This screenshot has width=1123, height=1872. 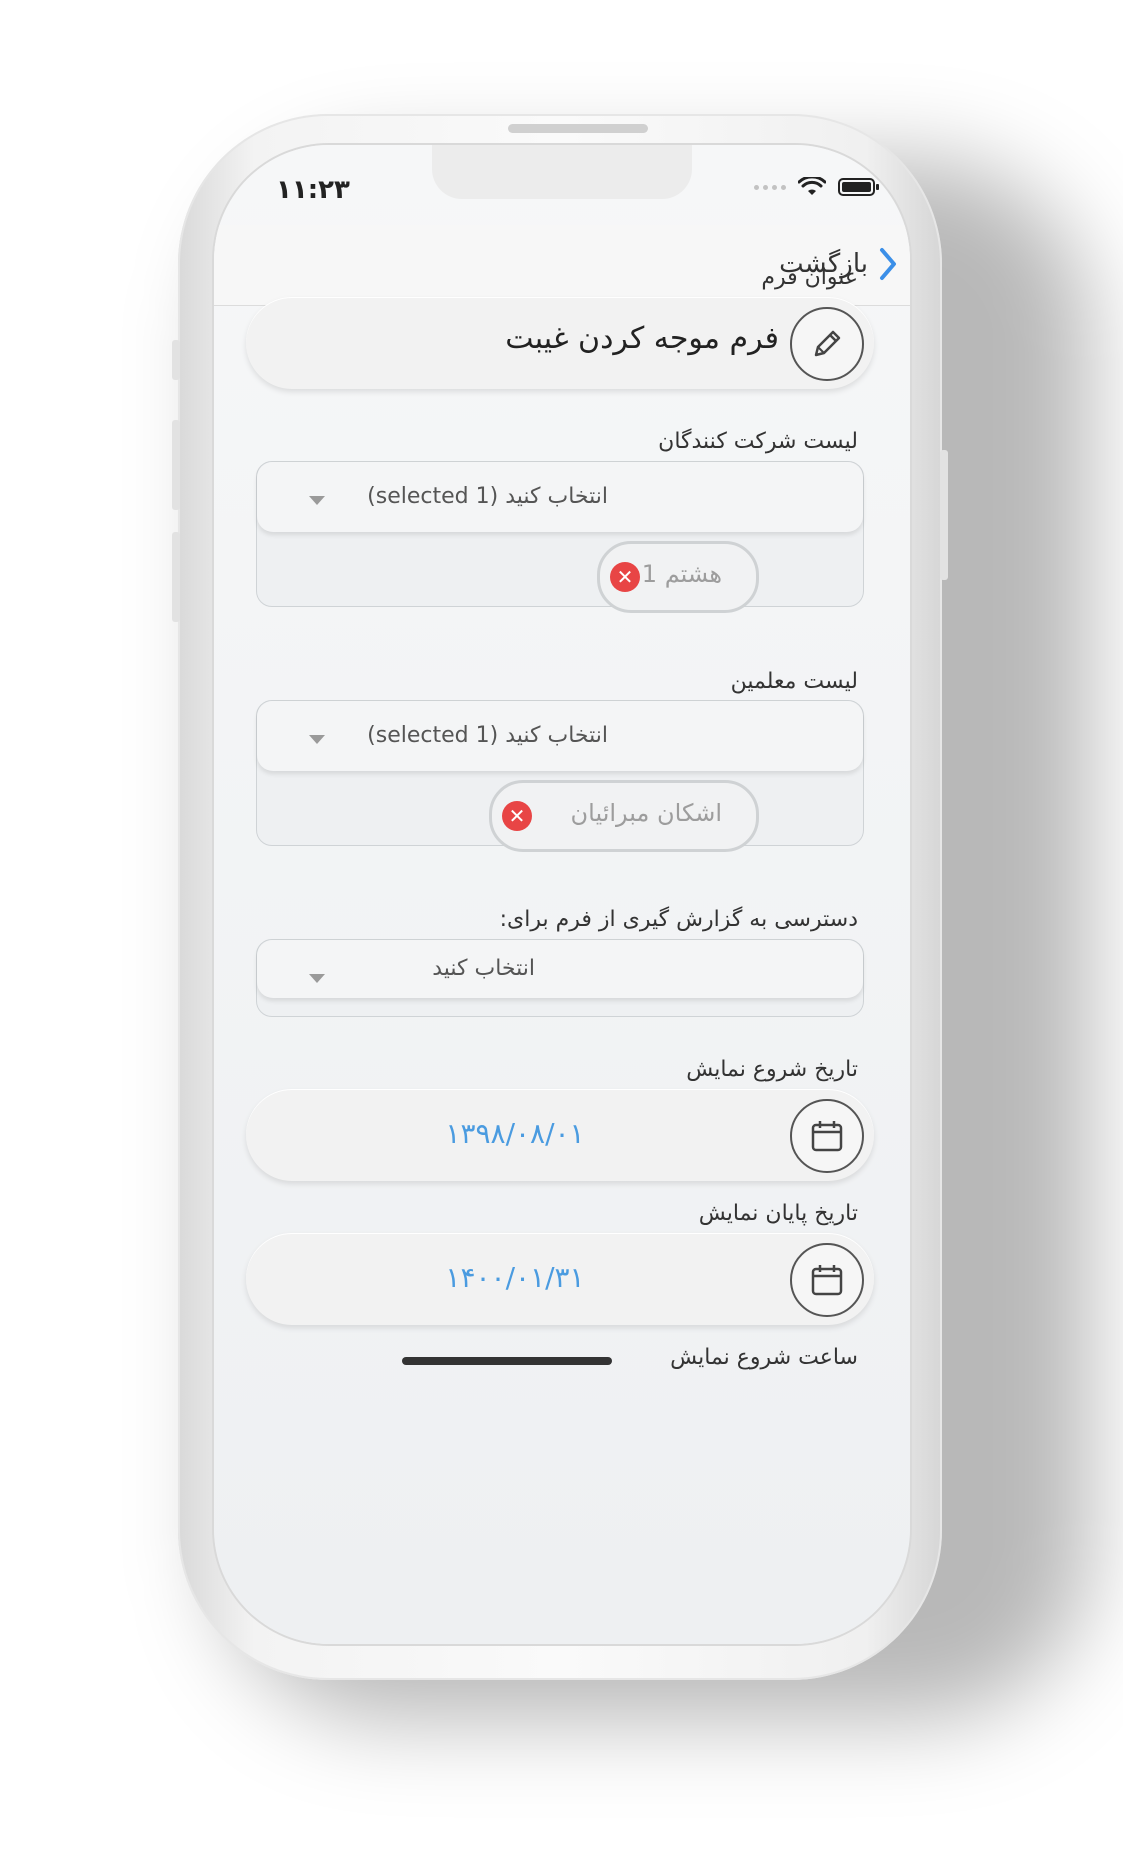 I want to click on status-icons, so click(x=817, y=187).